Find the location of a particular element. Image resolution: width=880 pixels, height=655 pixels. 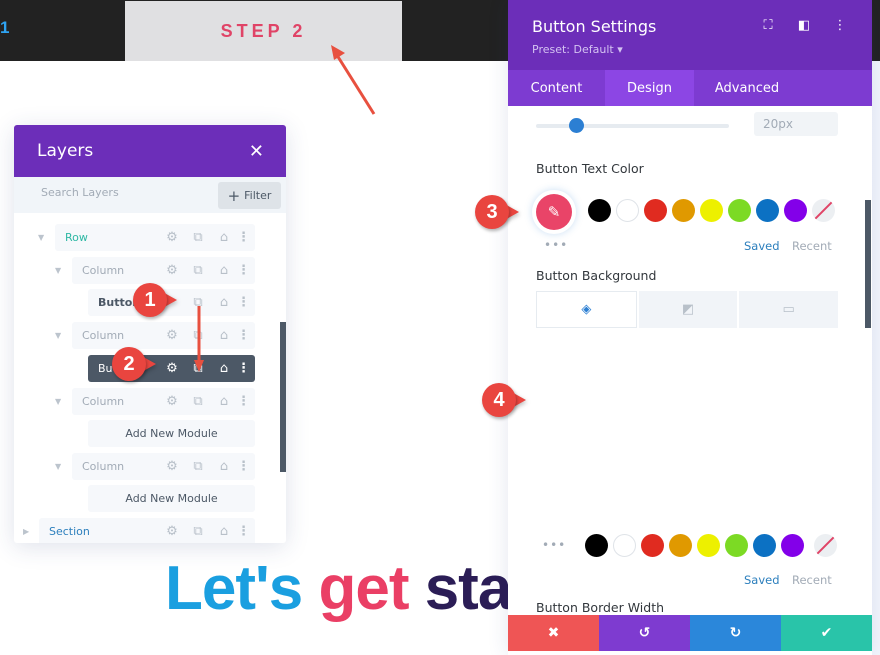

bg-color-tab: ◈ is located at coordinates (586, 309).